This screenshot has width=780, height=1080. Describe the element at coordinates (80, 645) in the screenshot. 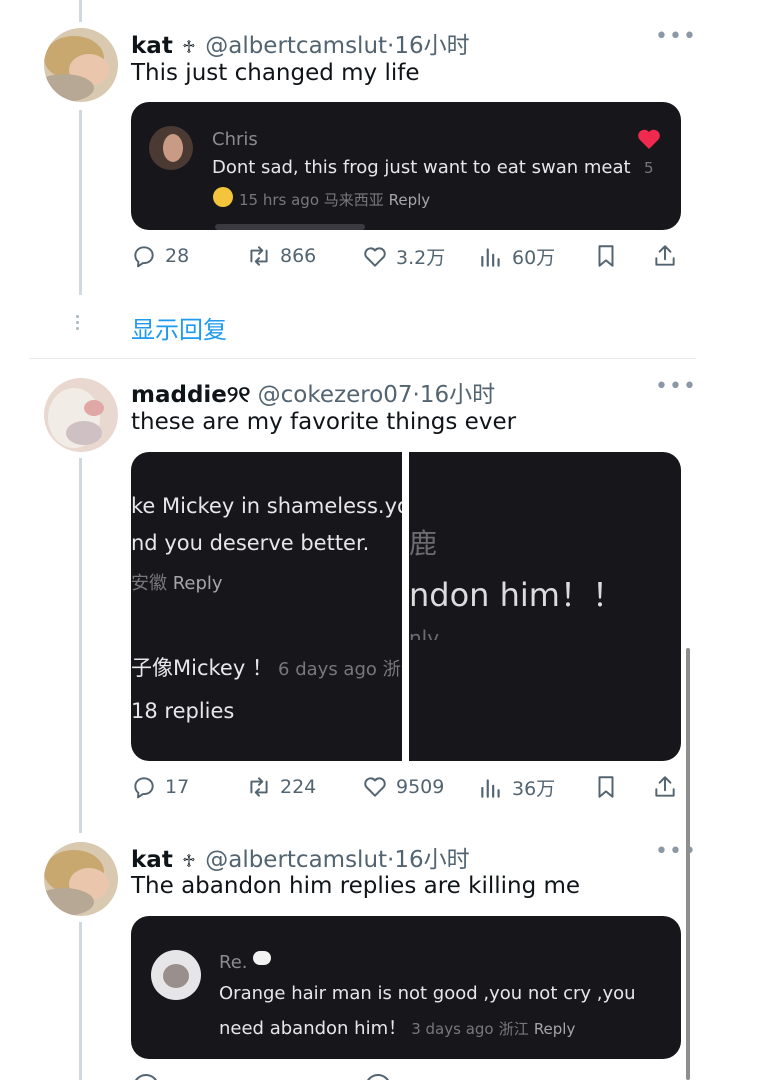

I see `thread-line-post2` at that location.